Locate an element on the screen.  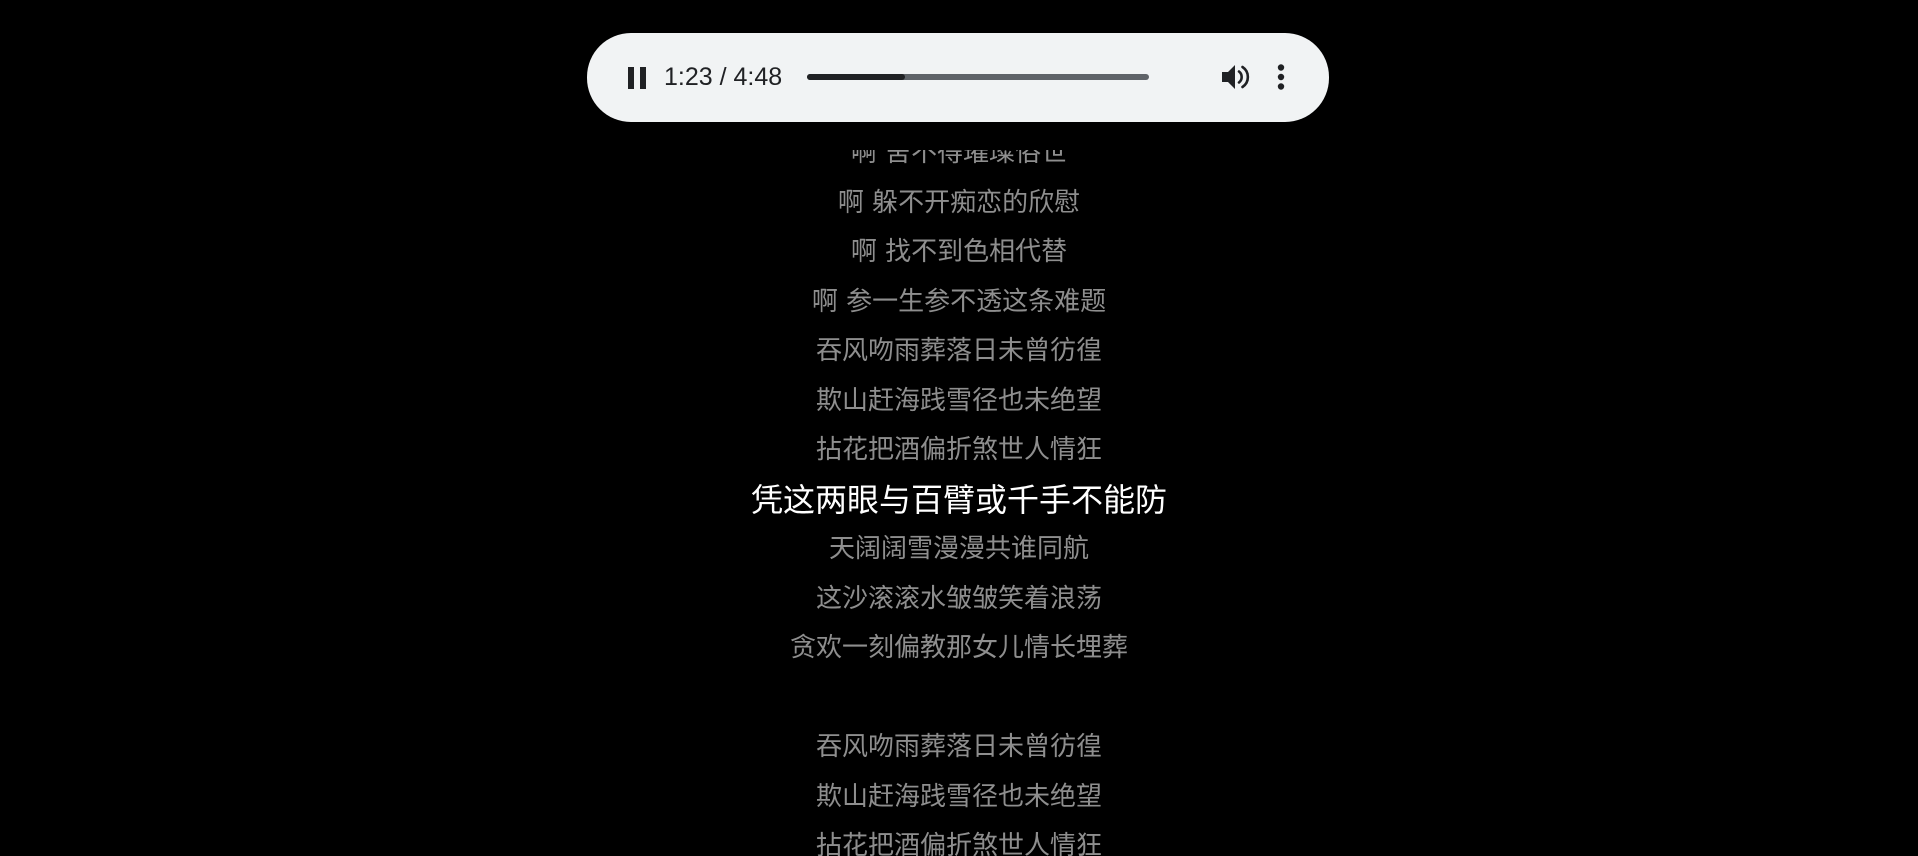
audio-player: 1:23 / 4:48 is located at coordinates (958, 77).